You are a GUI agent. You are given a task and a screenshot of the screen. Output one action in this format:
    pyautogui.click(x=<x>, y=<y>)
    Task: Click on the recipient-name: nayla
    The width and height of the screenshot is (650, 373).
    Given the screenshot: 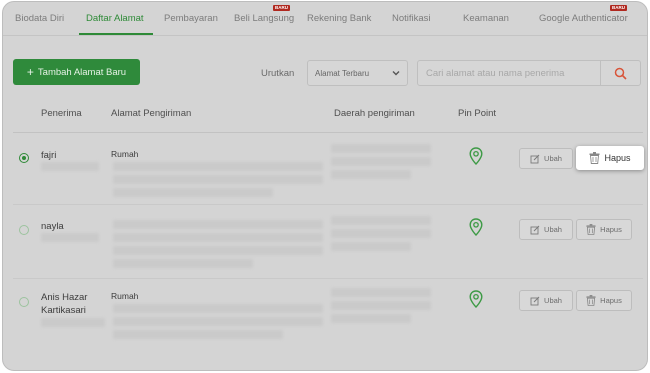 What is the action you would take?
    pyautogui.click(x=52, y=226)
    